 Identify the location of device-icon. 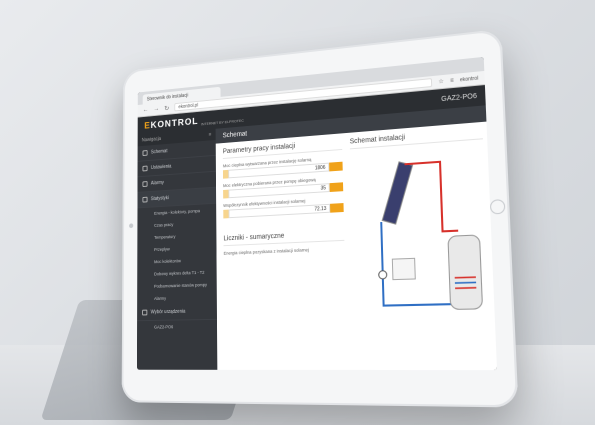
(145, 312).